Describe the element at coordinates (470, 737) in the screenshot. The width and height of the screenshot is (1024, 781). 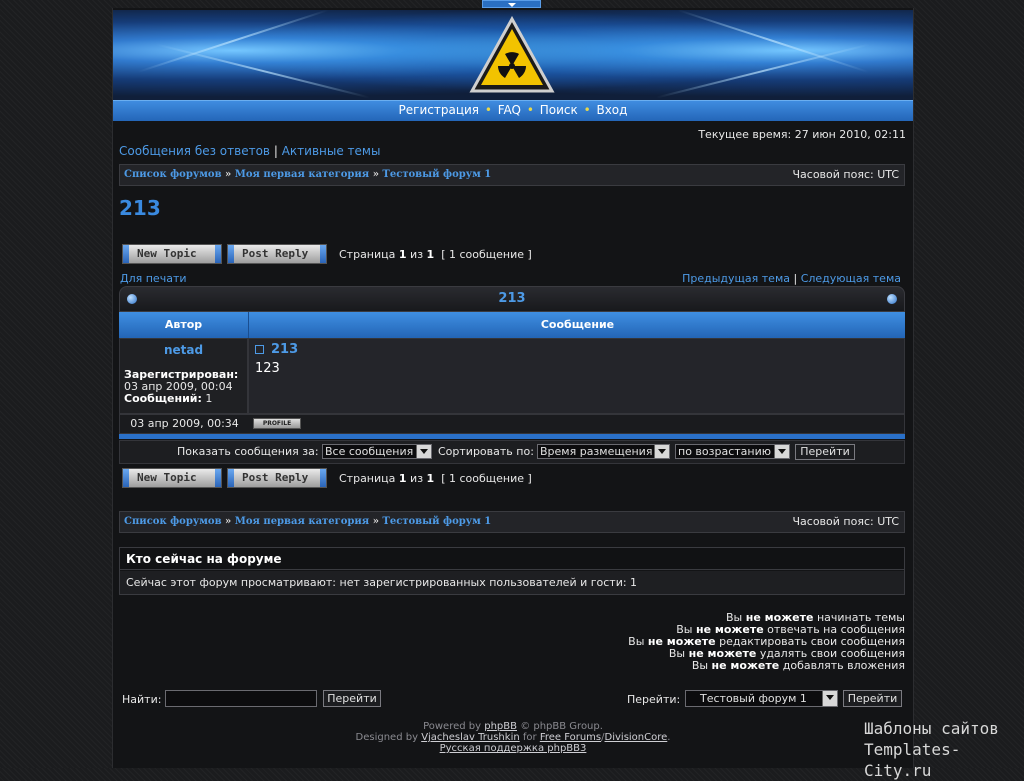
I see `designer-link: Vjacheslav Trushkin` at that location.